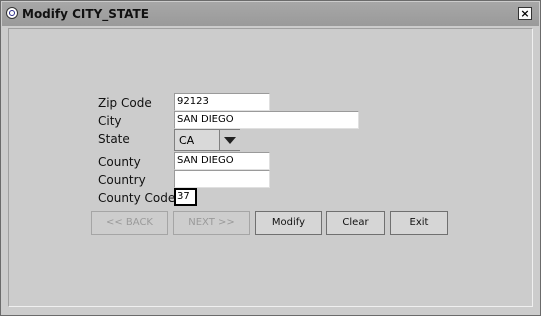 The image size is (541, 316). I want to click on state-label: State, so click(114, 139).